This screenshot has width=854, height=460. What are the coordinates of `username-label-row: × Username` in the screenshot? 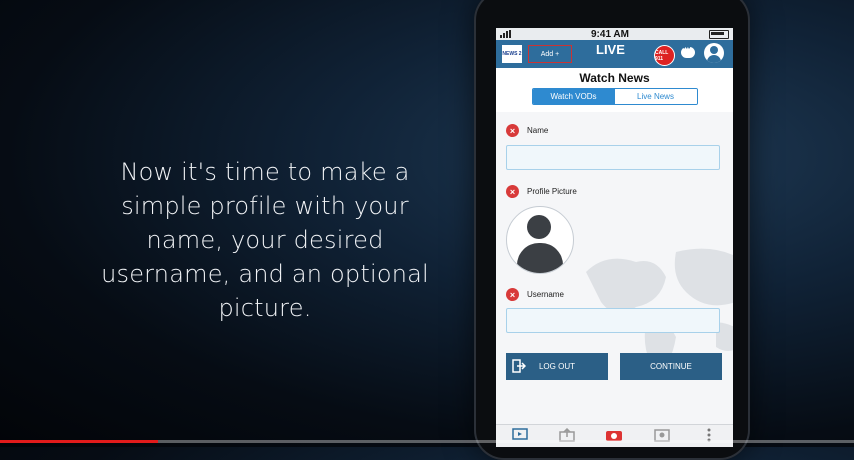 It's located at (535, 294).